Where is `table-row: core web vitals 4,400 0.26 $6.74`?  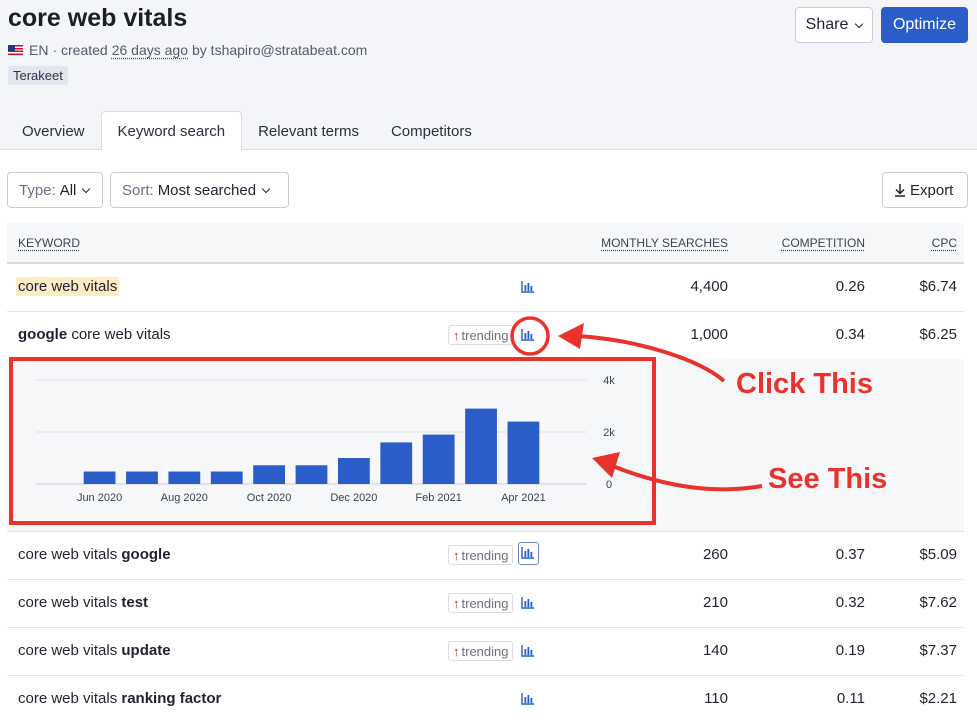 table-row: core web vitals 4,400 0.26 $6.74 is located at coordinates (485, 288).